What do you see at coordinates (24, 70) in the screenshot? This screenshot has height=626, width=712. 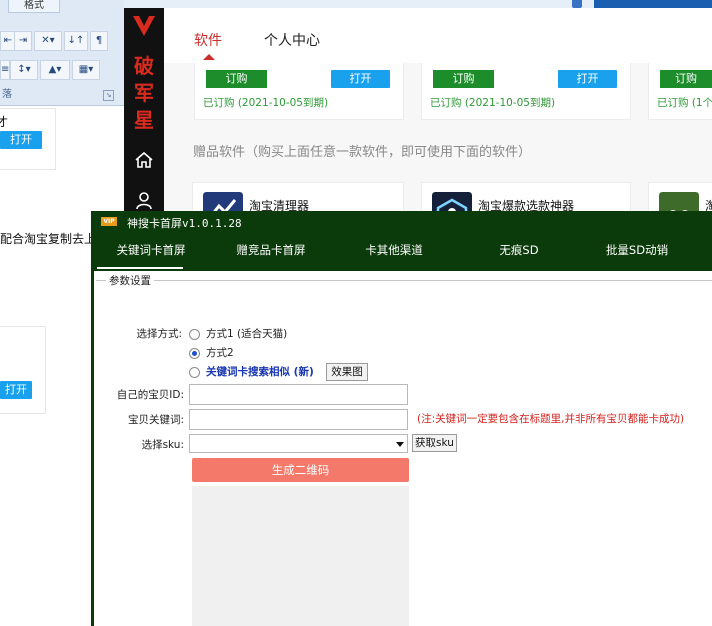 I see `line-spacing-icon: ↕▾` at bounding box center [24, 70].